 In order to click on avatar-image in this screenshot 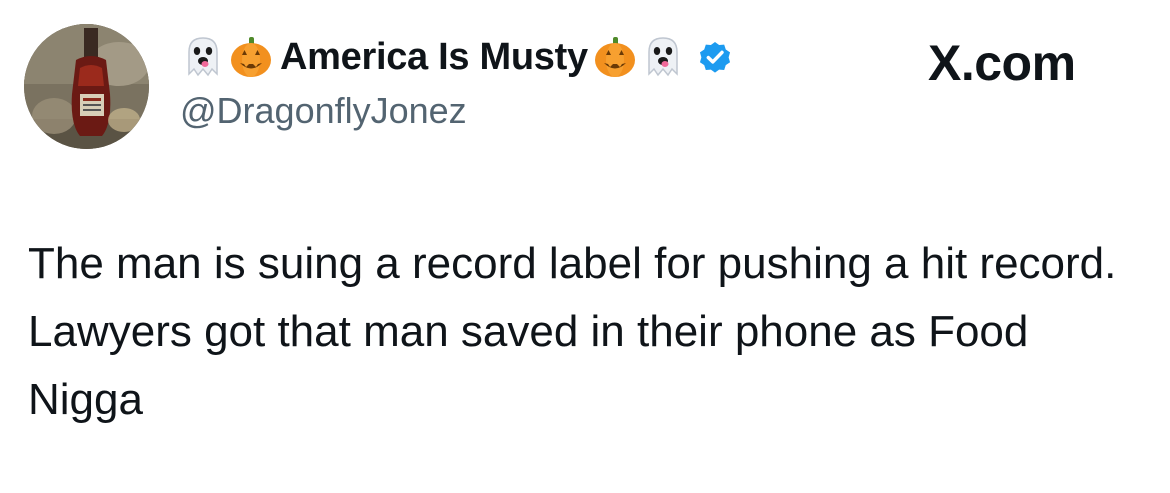, I will do `click(86, 86)`.